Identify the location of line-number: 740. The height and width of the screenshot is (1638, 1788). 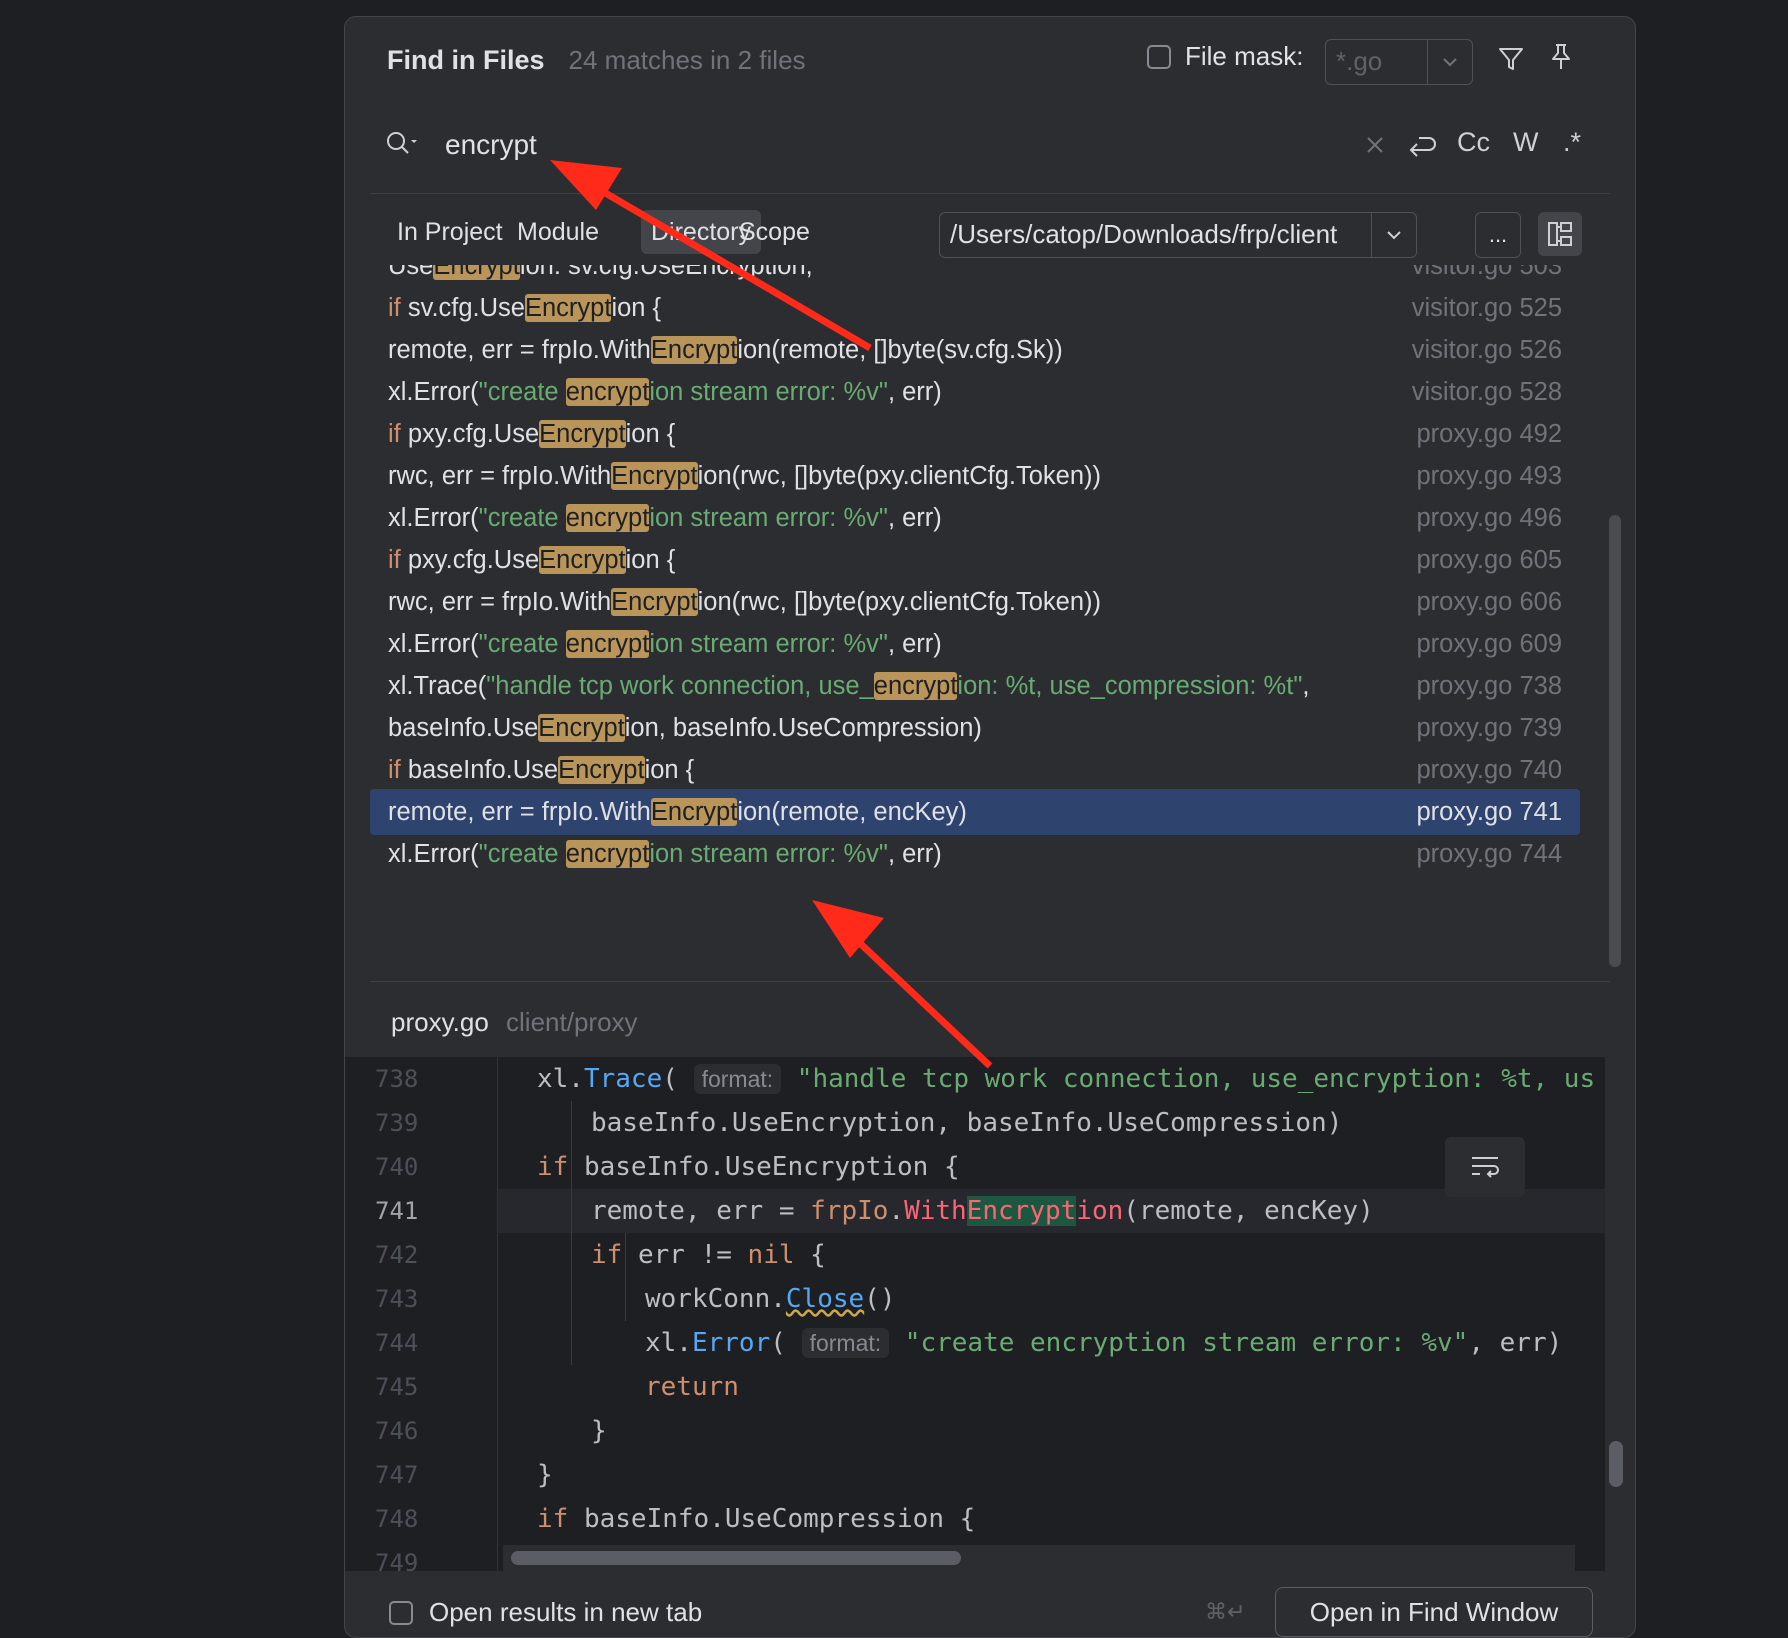
(397, 1167).